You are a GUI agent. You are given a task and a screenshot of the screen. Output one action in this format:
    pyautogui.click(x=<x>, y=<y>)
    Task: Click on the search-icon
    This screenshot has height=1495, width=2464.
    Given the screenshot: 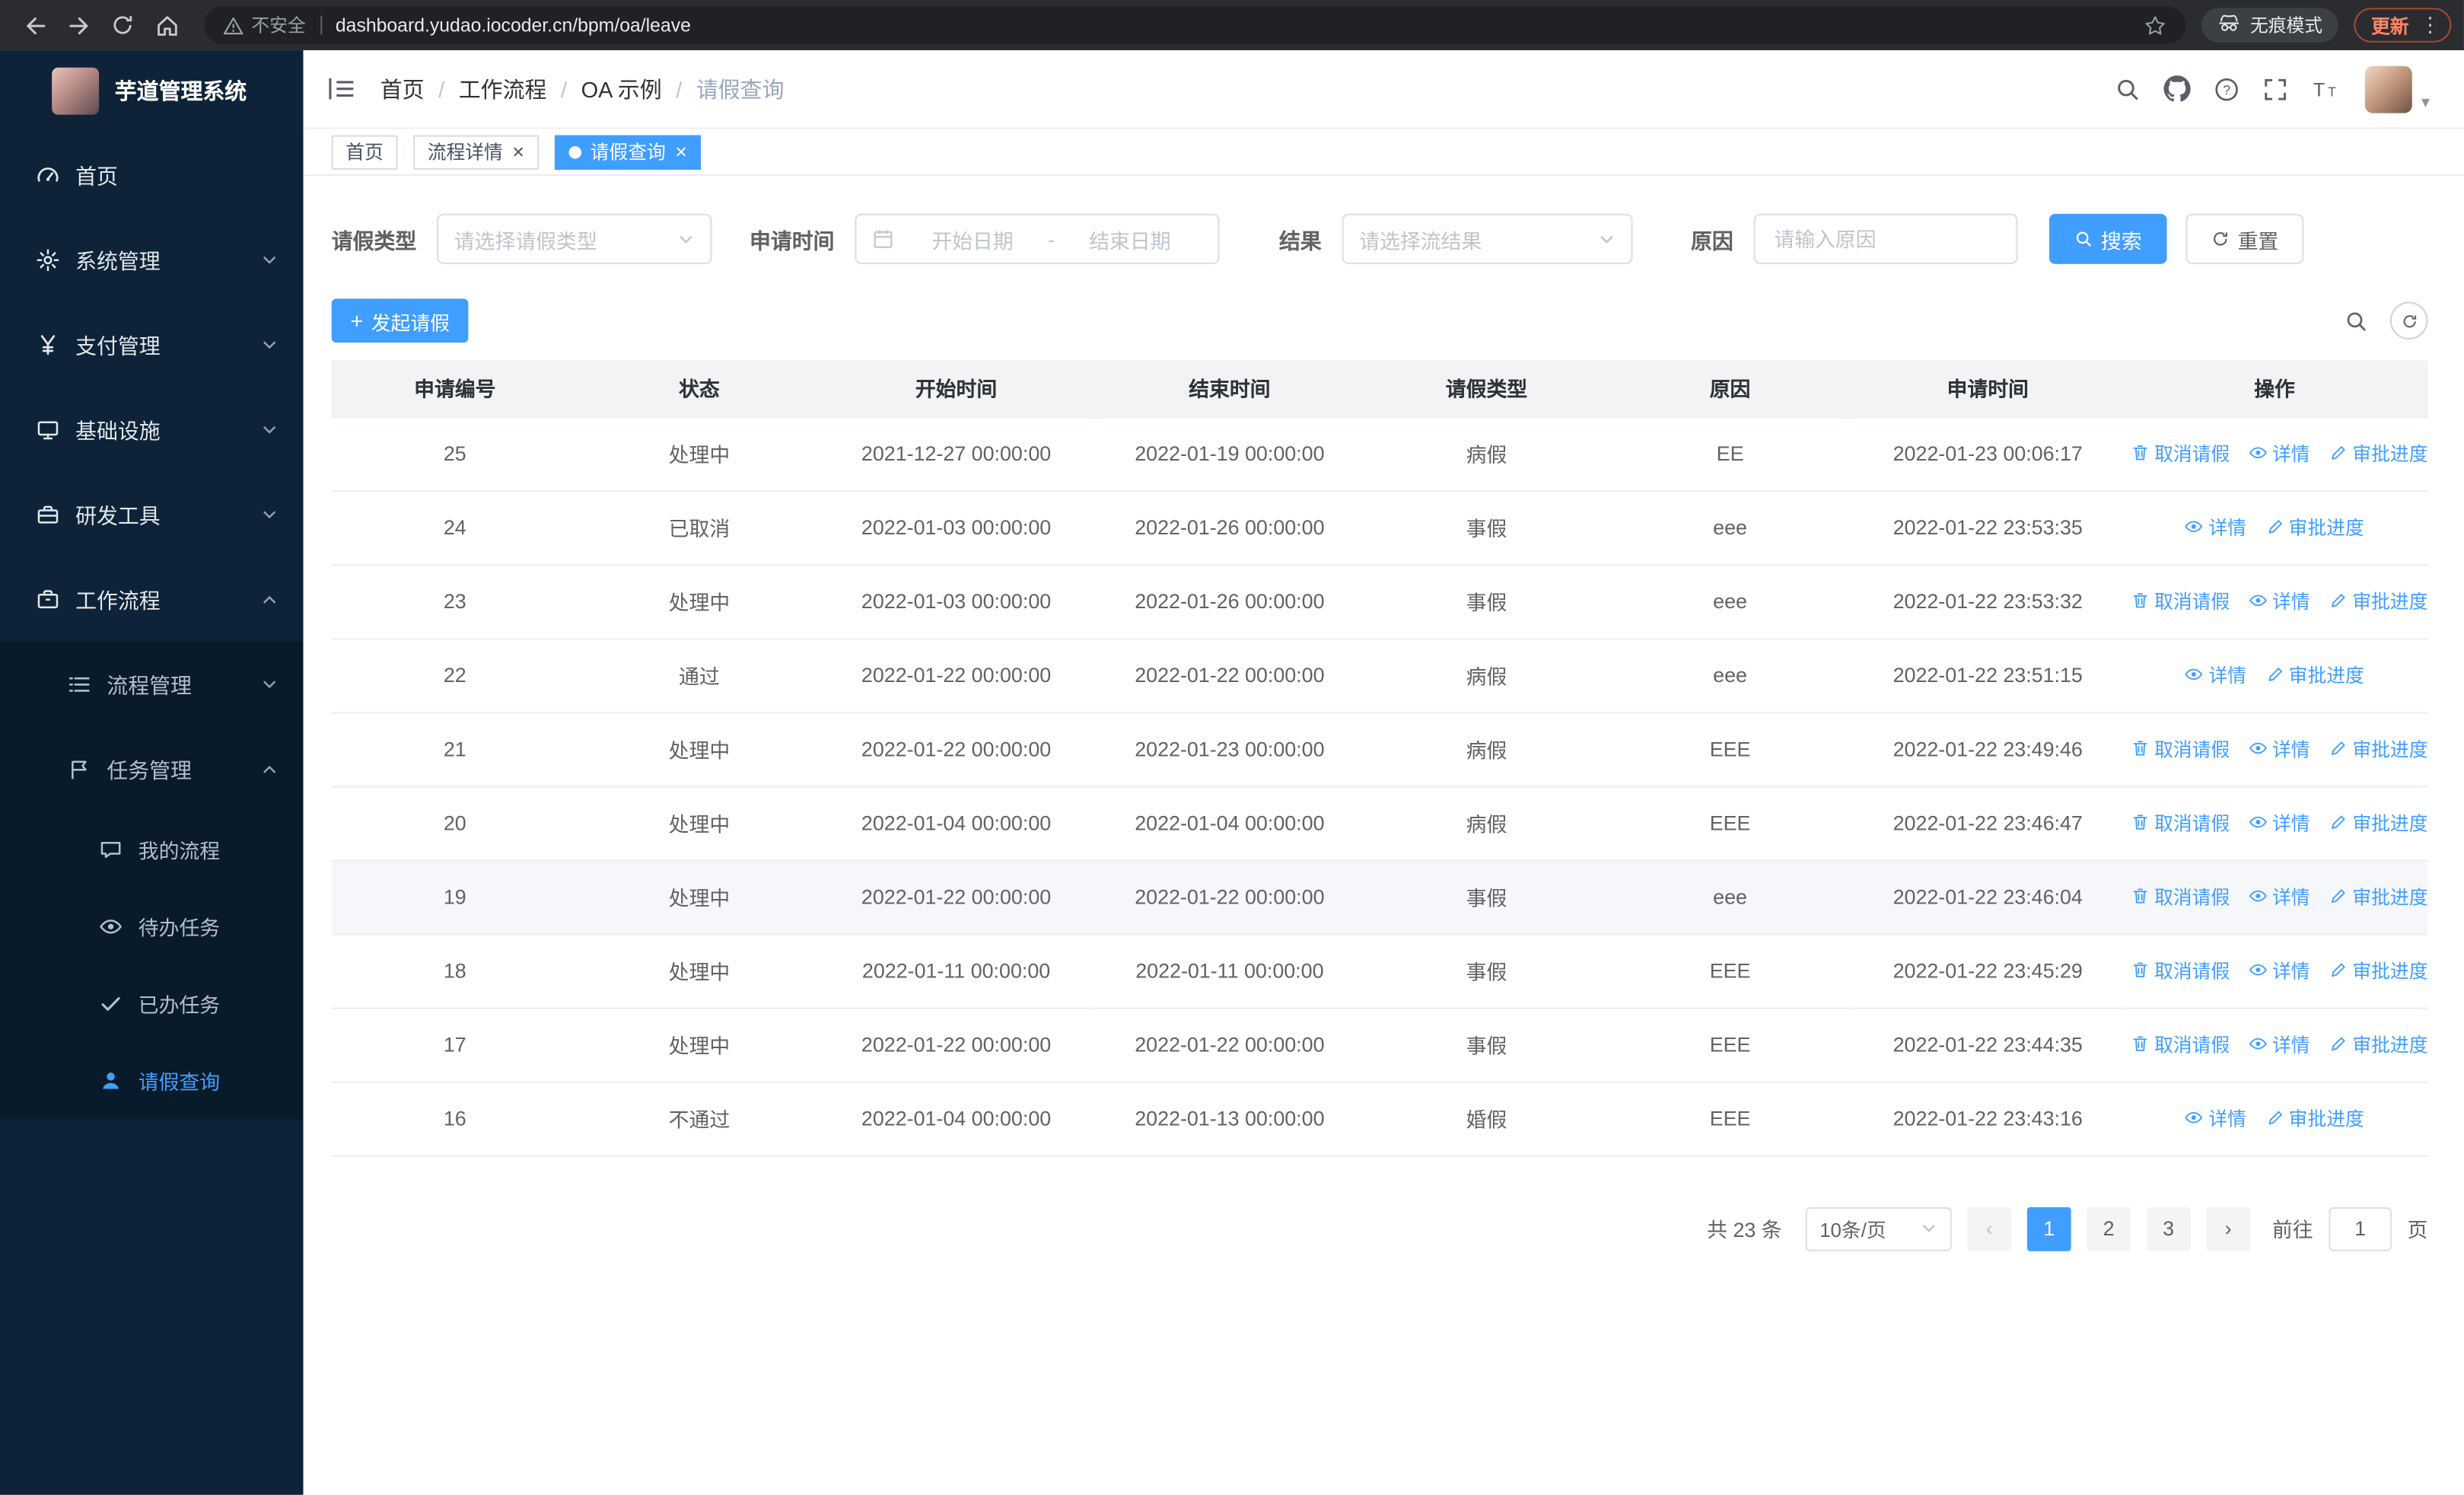 What is the action you would take?
    pyautogui.click(x=2128, y=89)
    